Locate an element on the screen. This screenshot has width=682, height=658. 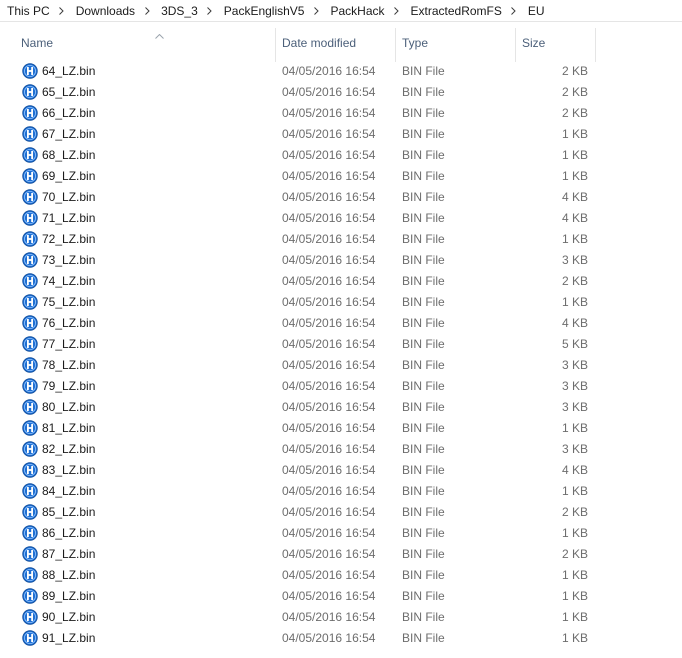
file-row: 65_LZ.bin 04/05/2016 16:54 BIN File 2 KB is located at coordinates (341, 92).